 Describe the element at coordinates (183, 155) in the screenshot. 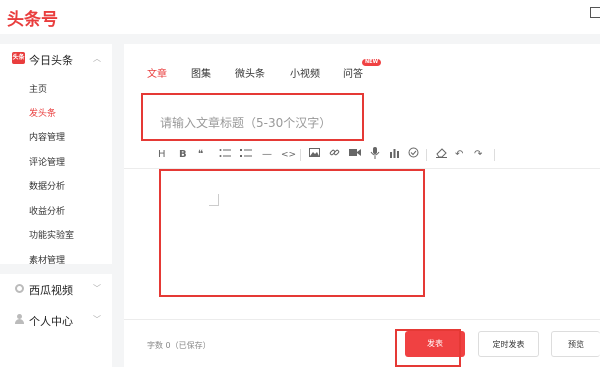

I see `bold-icon: B` at that location.